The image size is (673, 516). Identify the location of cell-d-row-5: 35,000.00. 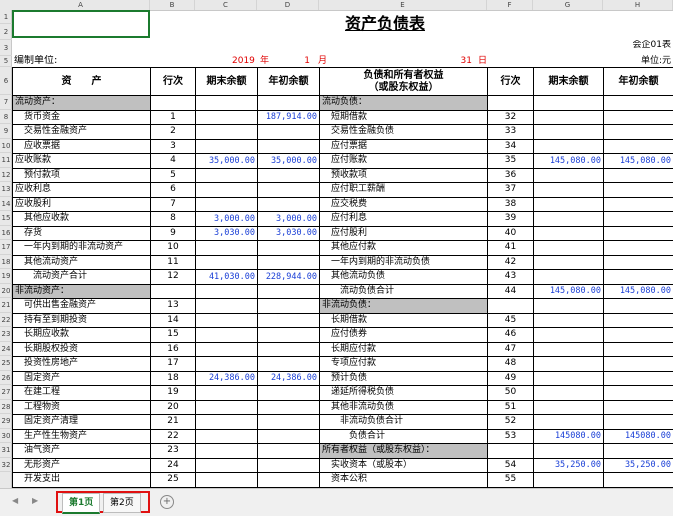
(289, 161).